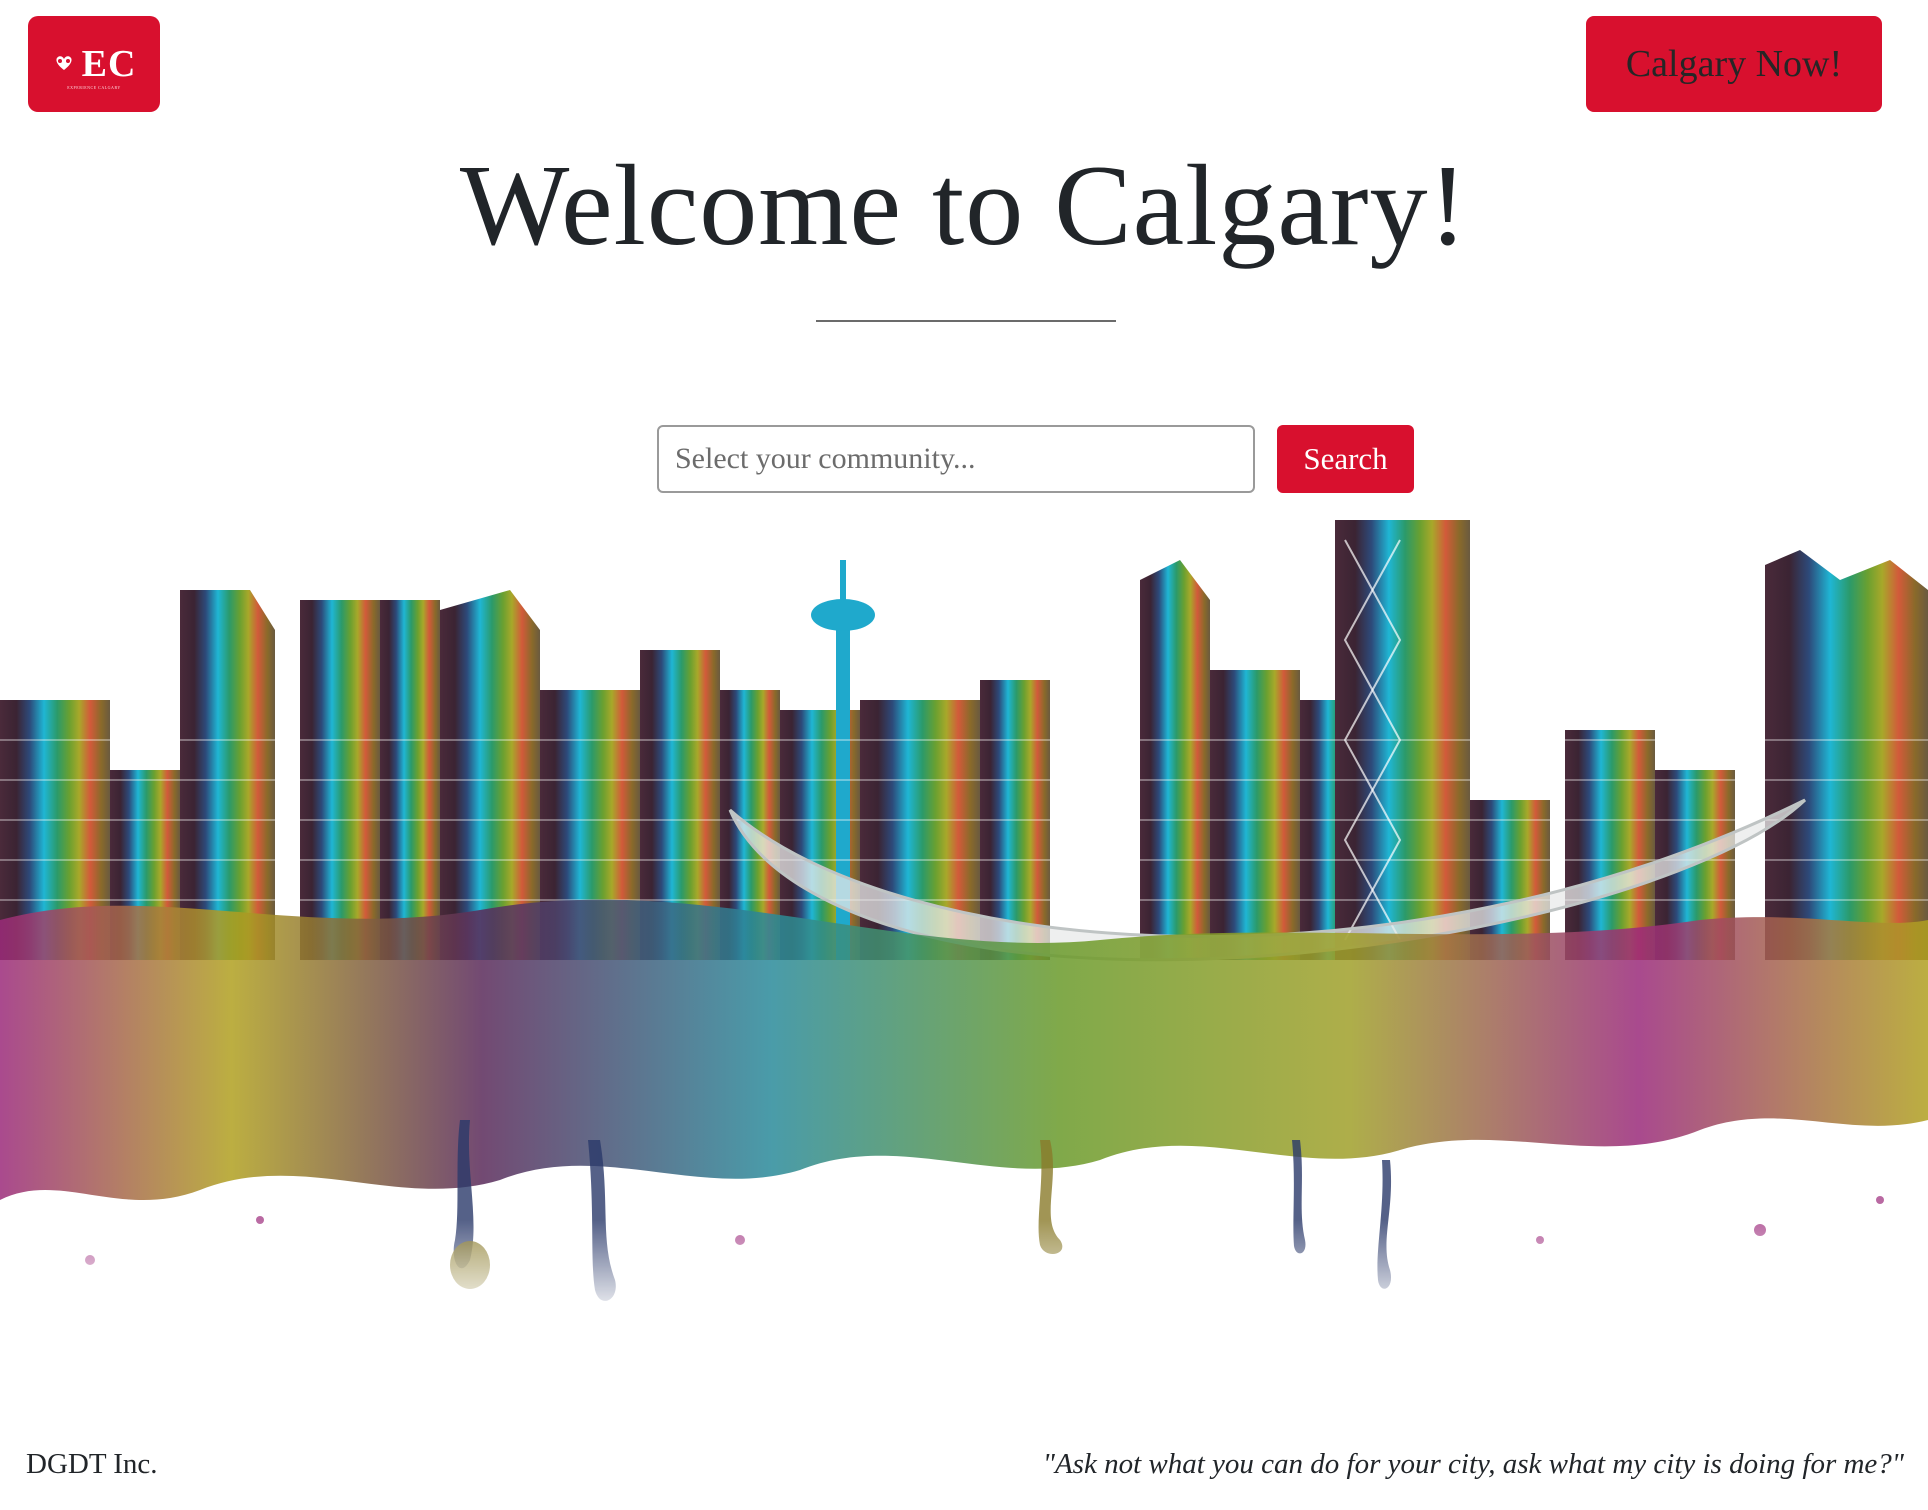 This screenshot has width=1928, height=1510. I want to click on logo-button: EC EXPERIENCE CALGARY, so click(94, 64).